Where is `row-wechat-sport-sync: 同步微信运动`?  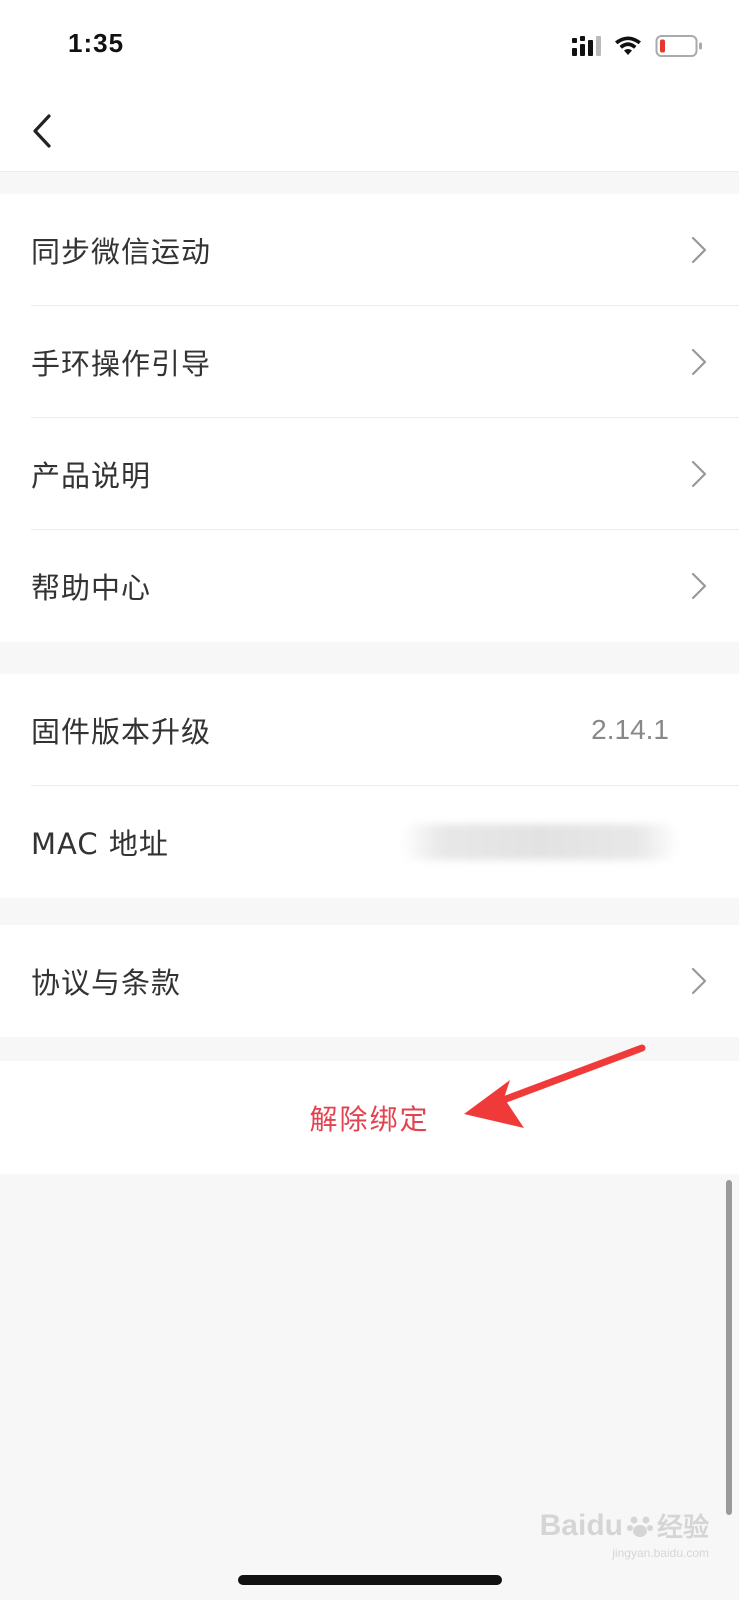
row-wechat-sport-sync: 同步微信运动 is located at coordinates (369, 250).